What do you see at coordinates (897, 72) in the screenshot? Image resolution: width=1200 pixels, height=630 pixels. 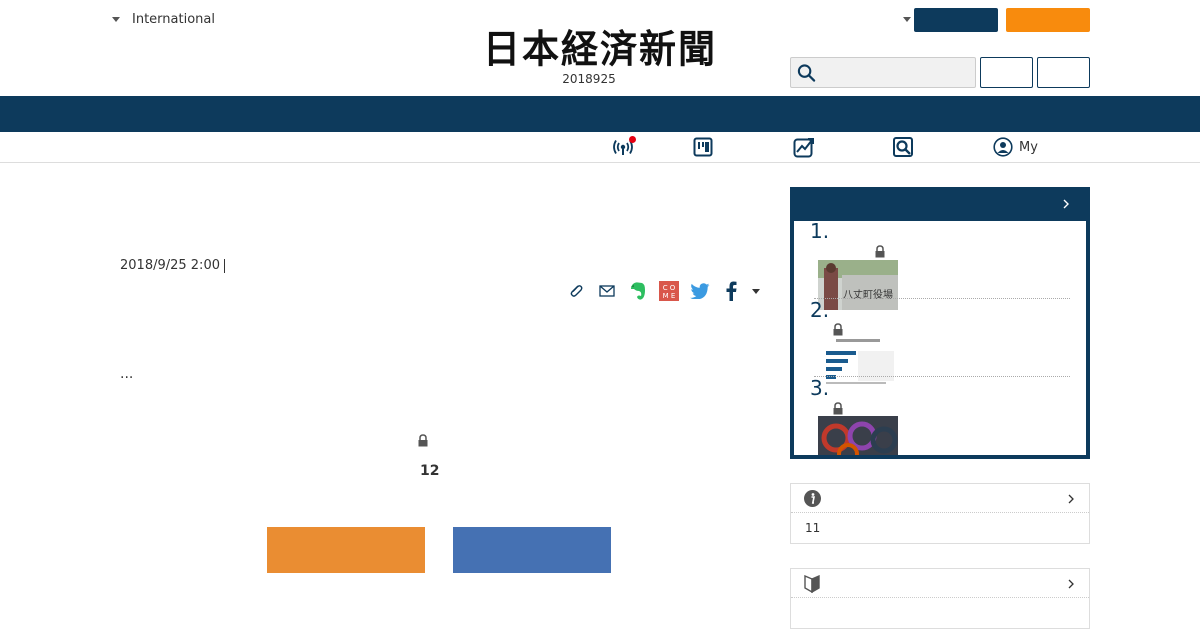 I see `search-input` at bounding box center [897, 72].